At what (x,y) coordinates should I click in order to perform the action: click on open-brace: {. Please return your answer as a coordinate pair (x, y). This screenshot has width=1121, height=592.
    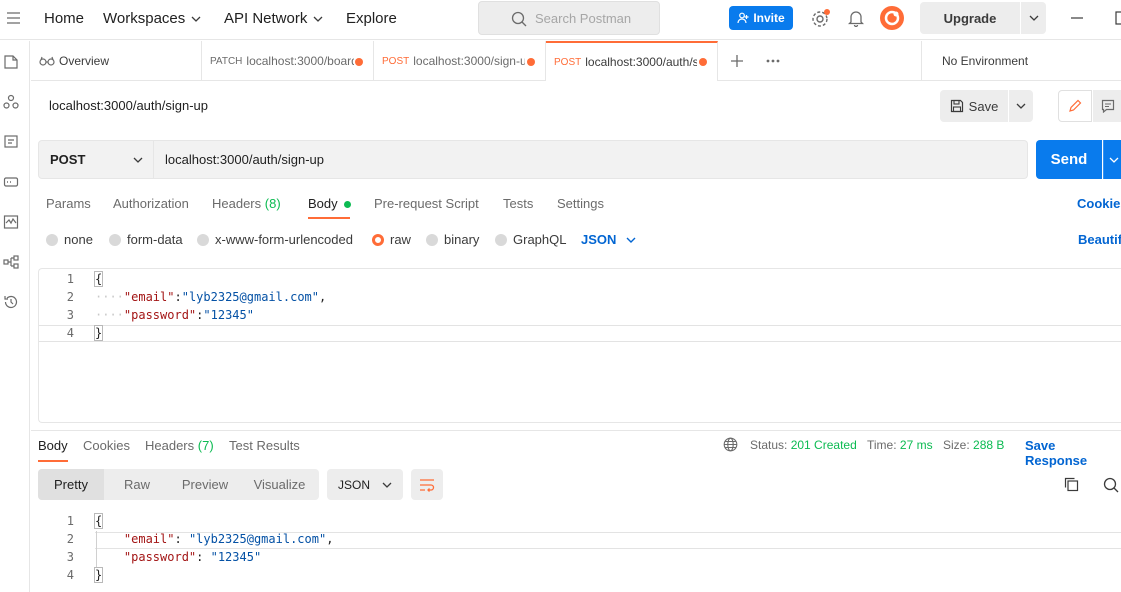
    Looking at the image, I should click on (98, 279).